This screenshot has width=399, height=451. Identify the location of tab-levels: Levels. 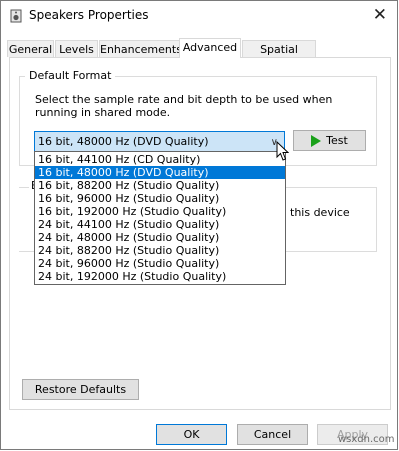
(76, 48).